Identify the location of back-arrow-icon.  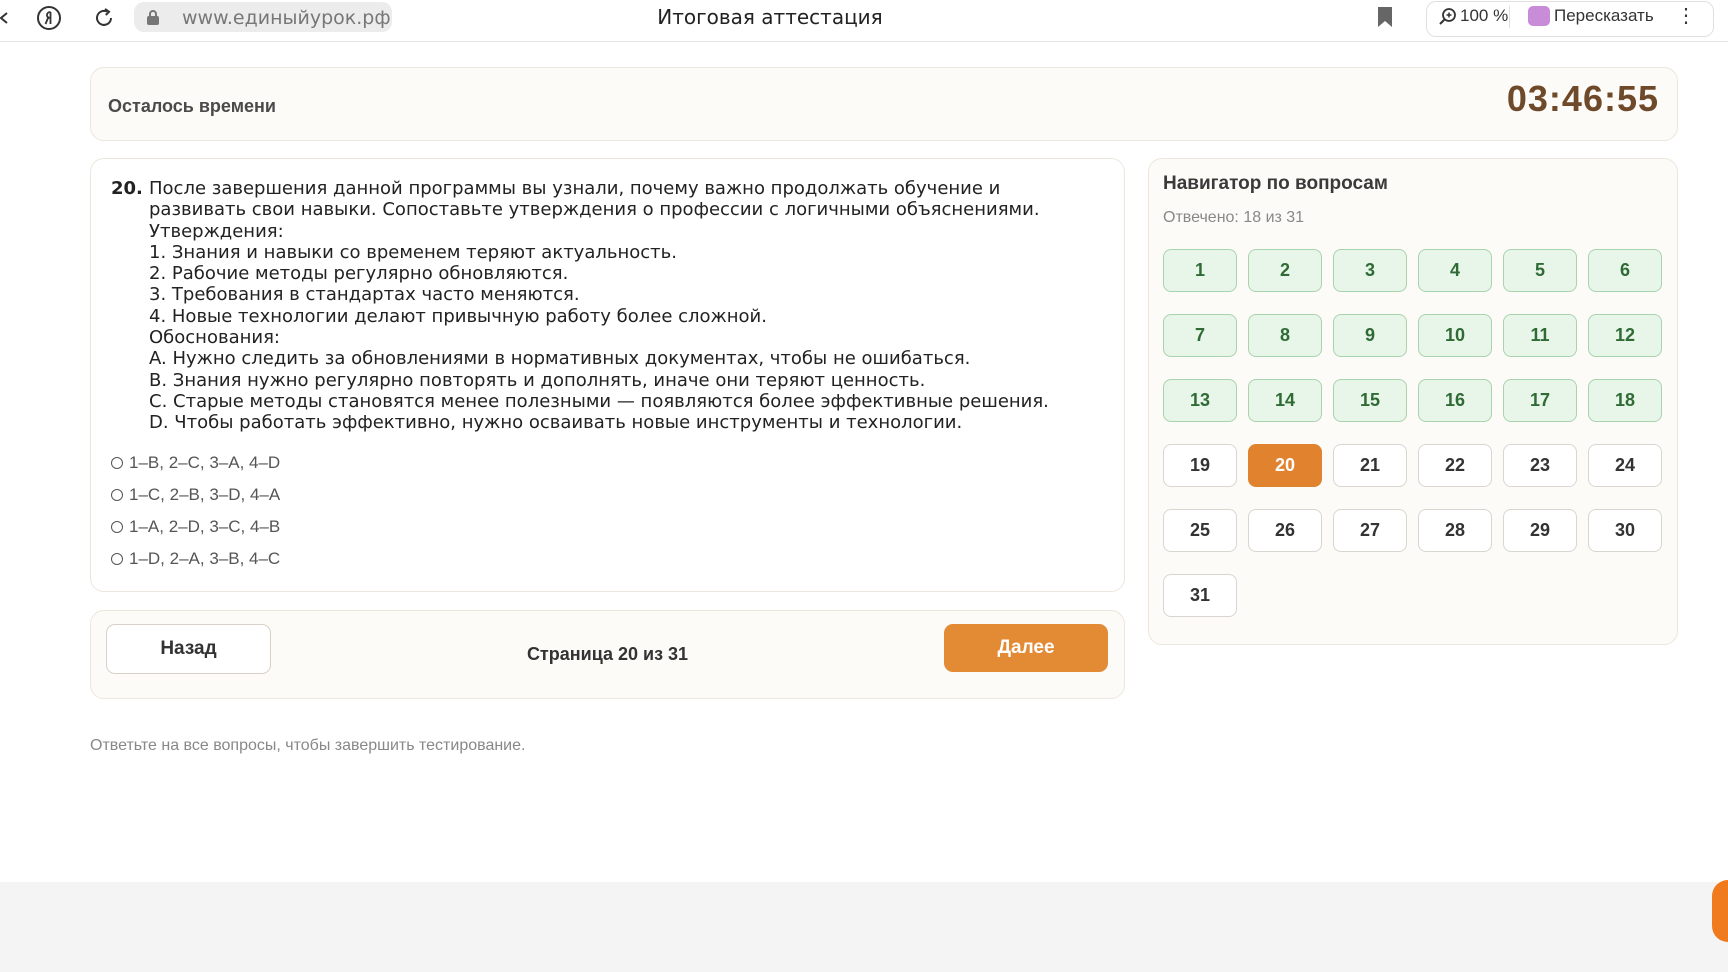
(10, 18).